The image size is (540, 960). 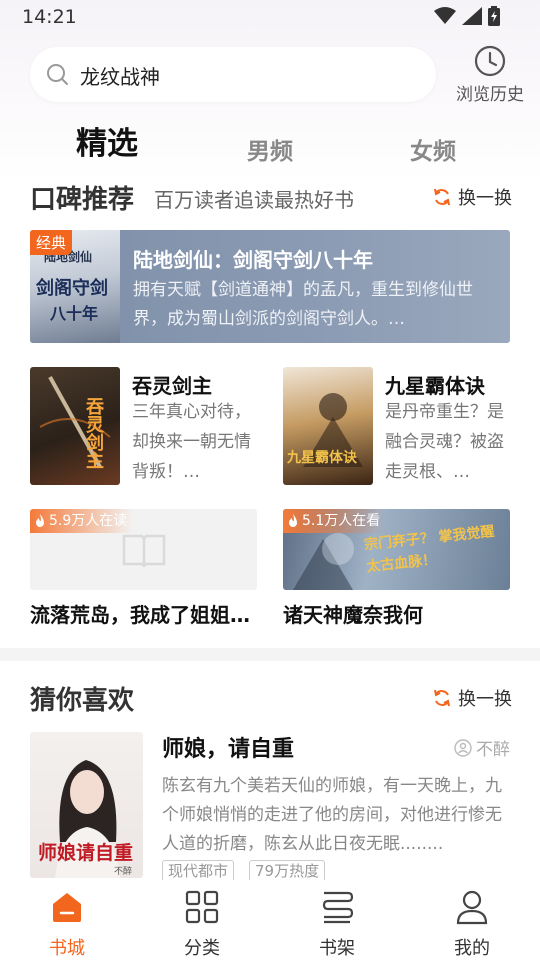 I want to click on cover-title-text: 剑阁守剑, so click(x=72, y=288).